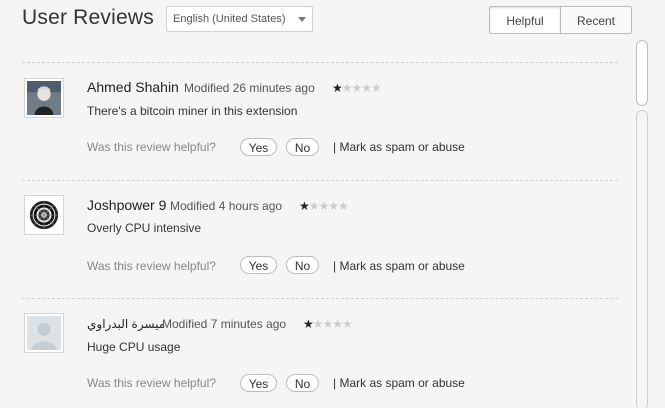 The image size is (665, 408). I want to click on review-author: Joshpower 9, so click(126, 205).